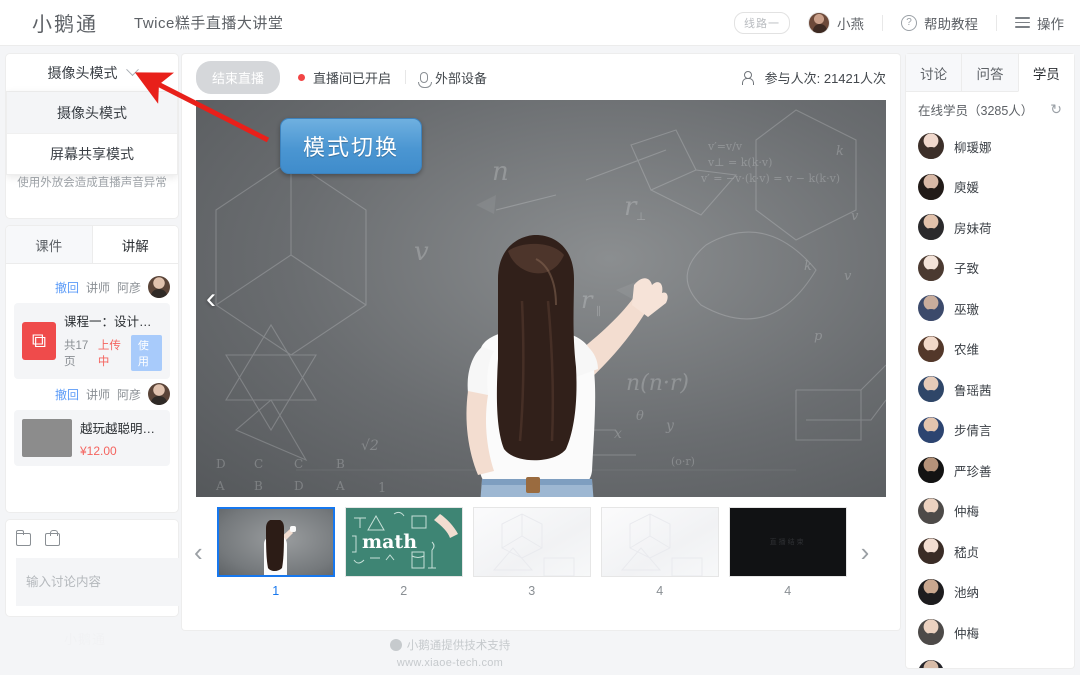 The height and width of the screenshot is (675, 1080). I want to click on file-sub: 共17页 上传中 使用, so click(113, 353).